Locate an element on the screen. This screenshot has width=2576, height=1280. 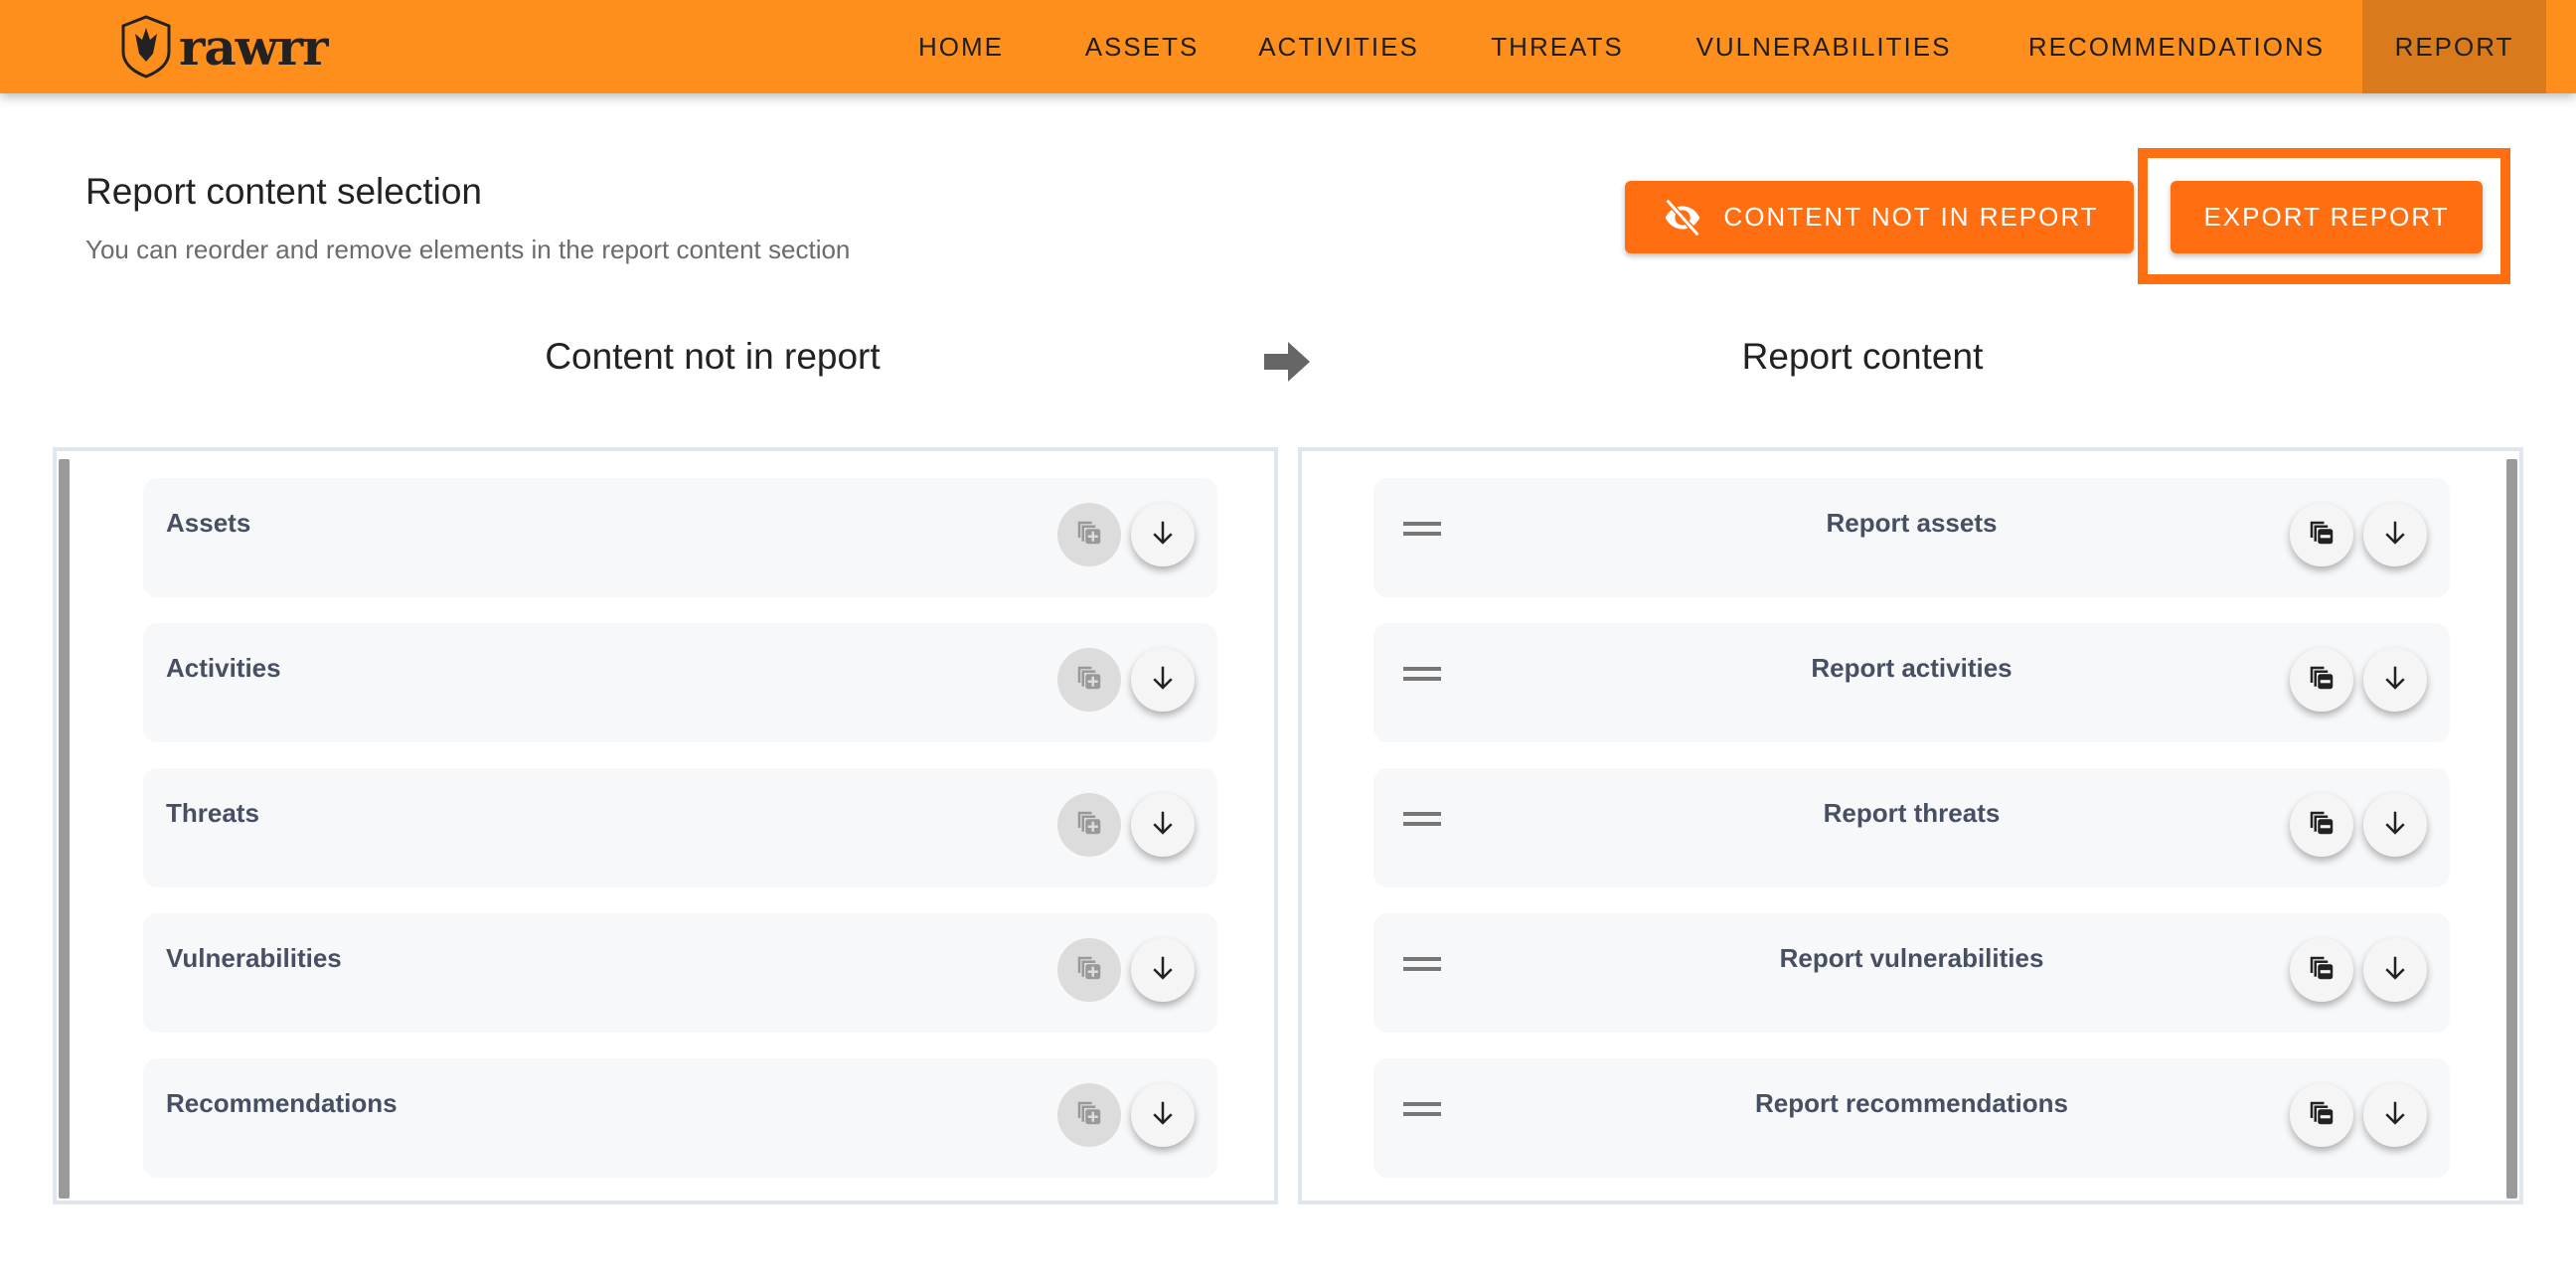
eye-off-icon is located at coordinates (1682, 218).